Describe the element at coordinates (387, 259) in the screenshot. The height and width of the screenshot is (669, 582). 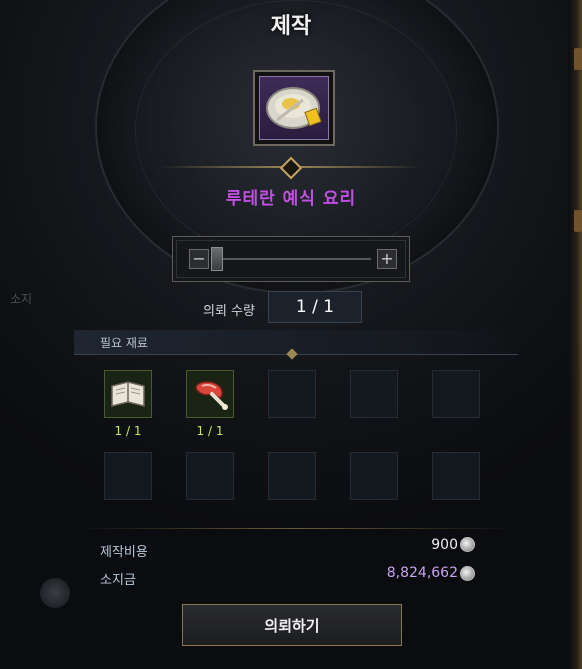
I see `increase-button: +` at that location.